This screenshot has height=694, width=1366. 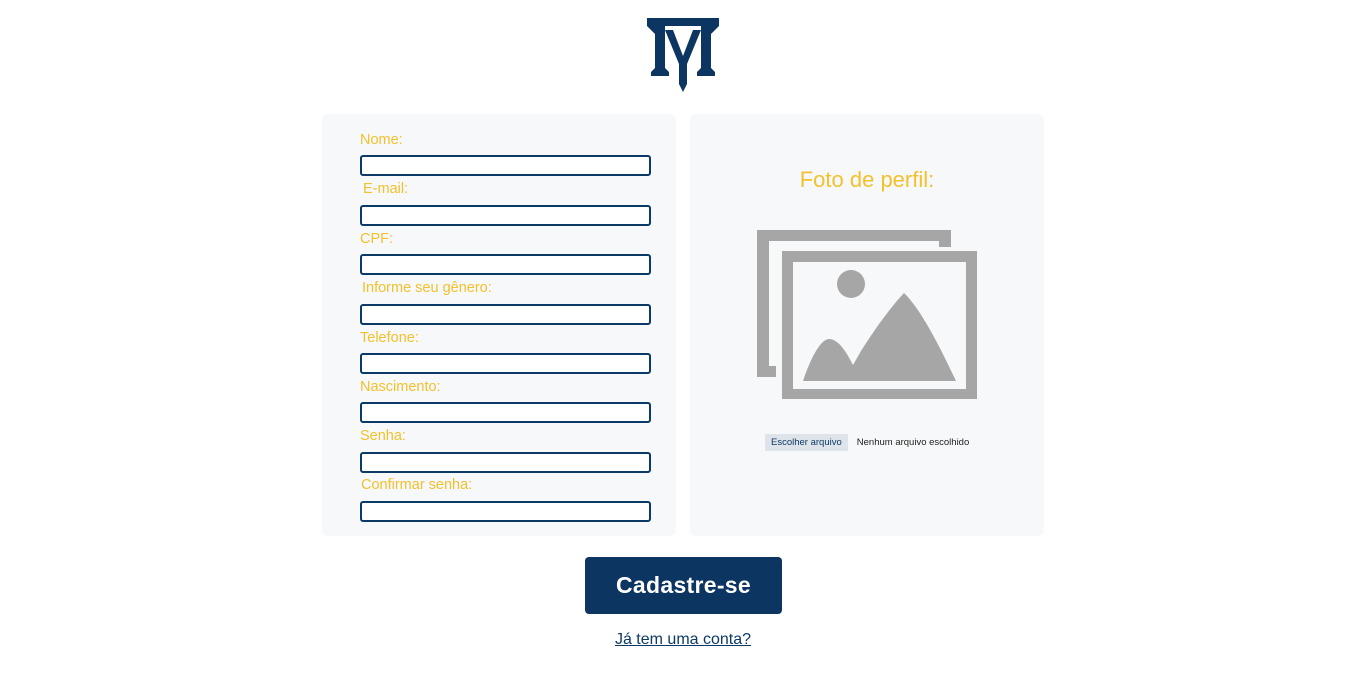 I want to click on gender-input, so click(x=505, y=314).